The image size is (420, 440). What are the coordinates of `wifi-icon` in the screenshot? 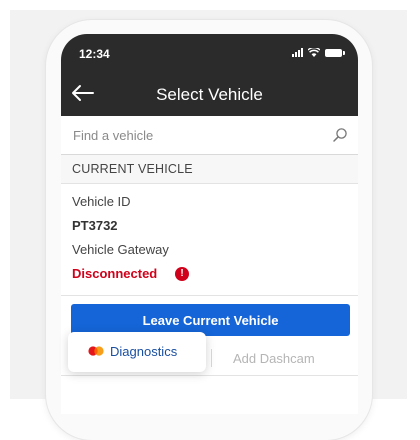 It's located at (314, 52).